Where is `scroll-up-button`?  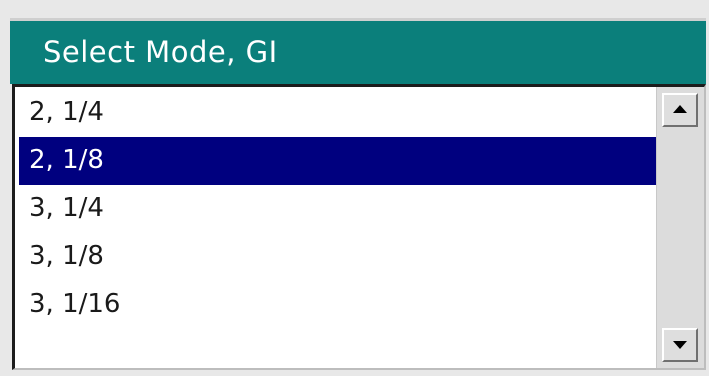 scroll-up-button is located at coordinates (680, 110).